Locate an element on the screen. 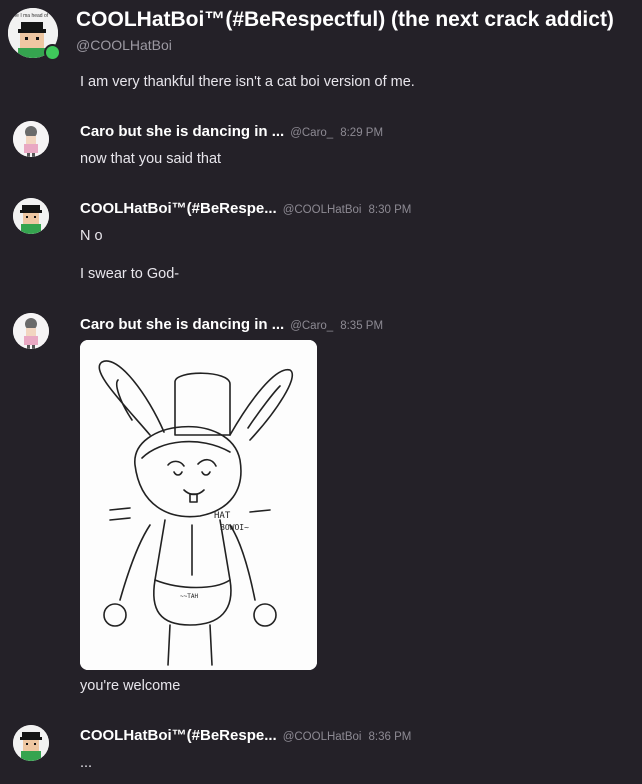 Image resolution: width=642 pixels, height=784 pixels. message-text: N o is located at coordinates (91, 236).